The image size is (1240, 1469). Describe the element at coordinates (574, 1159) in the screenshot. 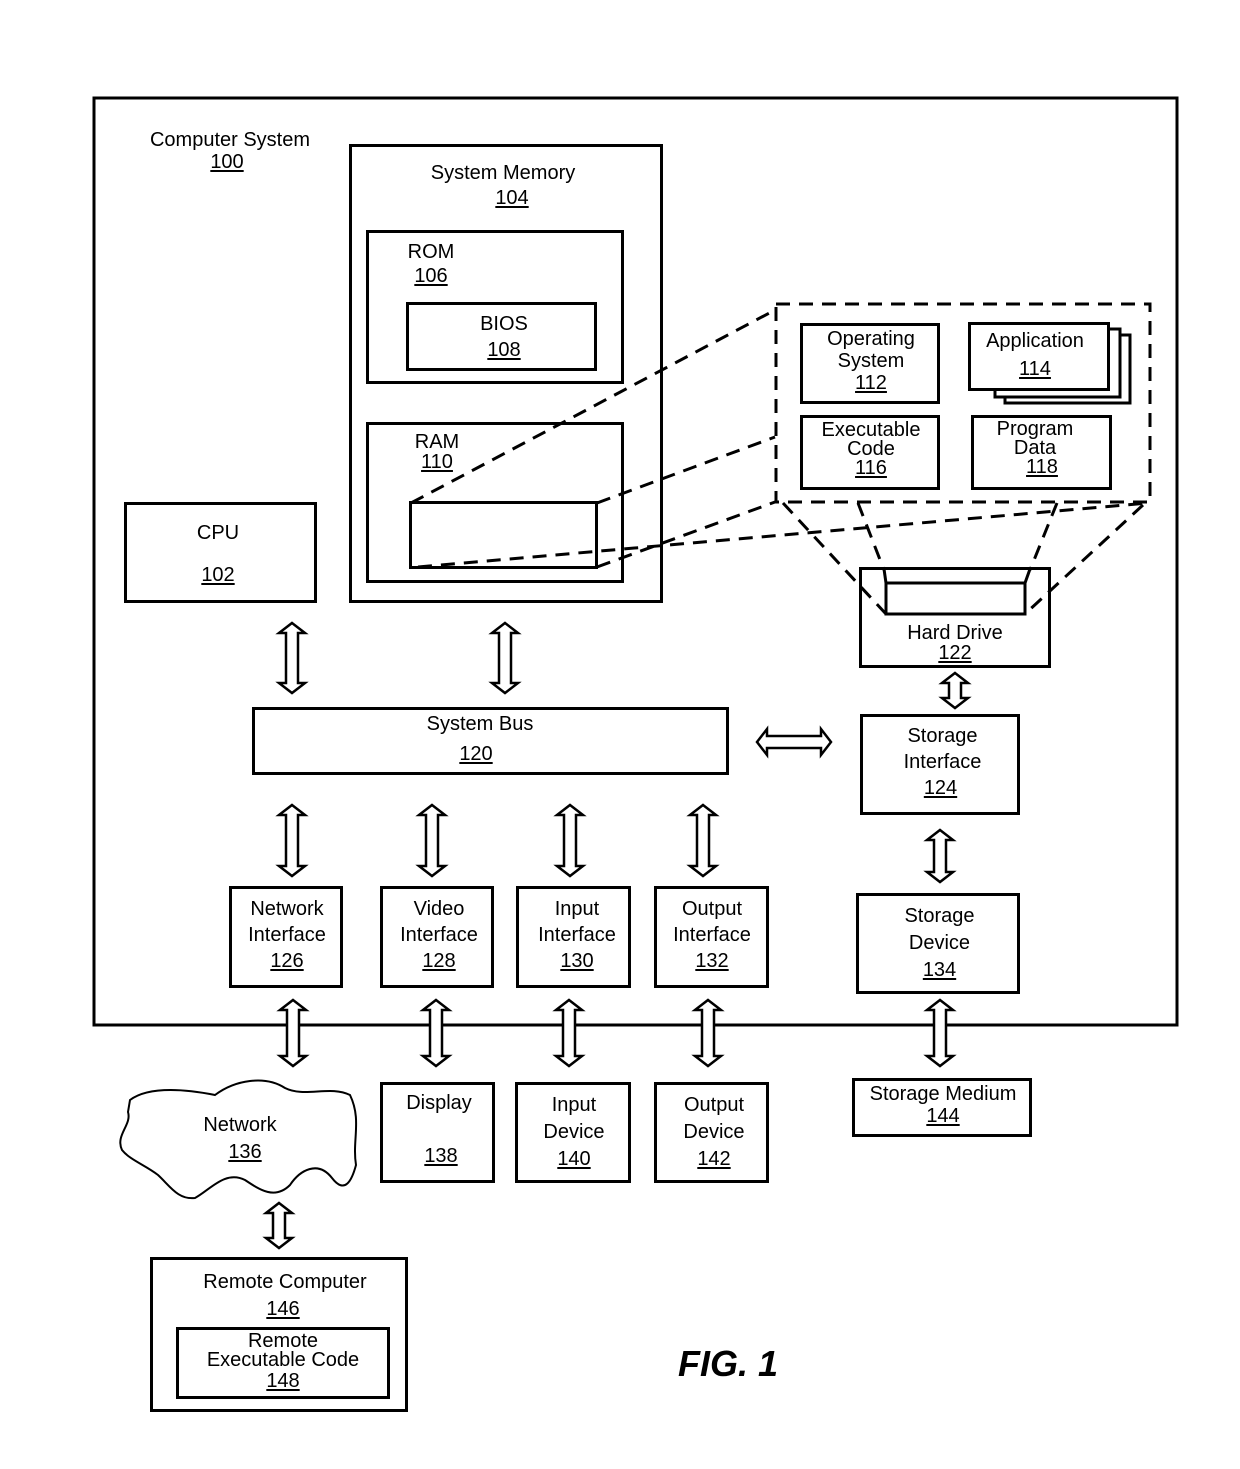

I see `input-device-ref: 140` at that location.